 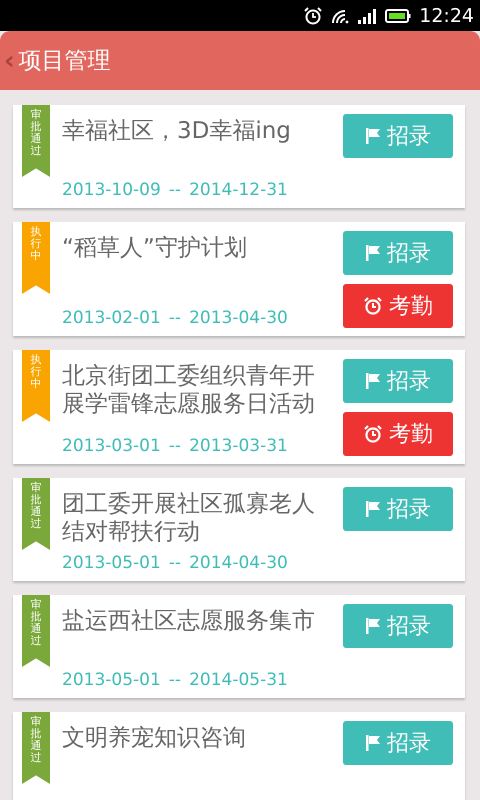 What do you see at coordinates (238, 190) in the screenshot?
I see `end-date: 2014-12-31` at bounding box center [238, 190].